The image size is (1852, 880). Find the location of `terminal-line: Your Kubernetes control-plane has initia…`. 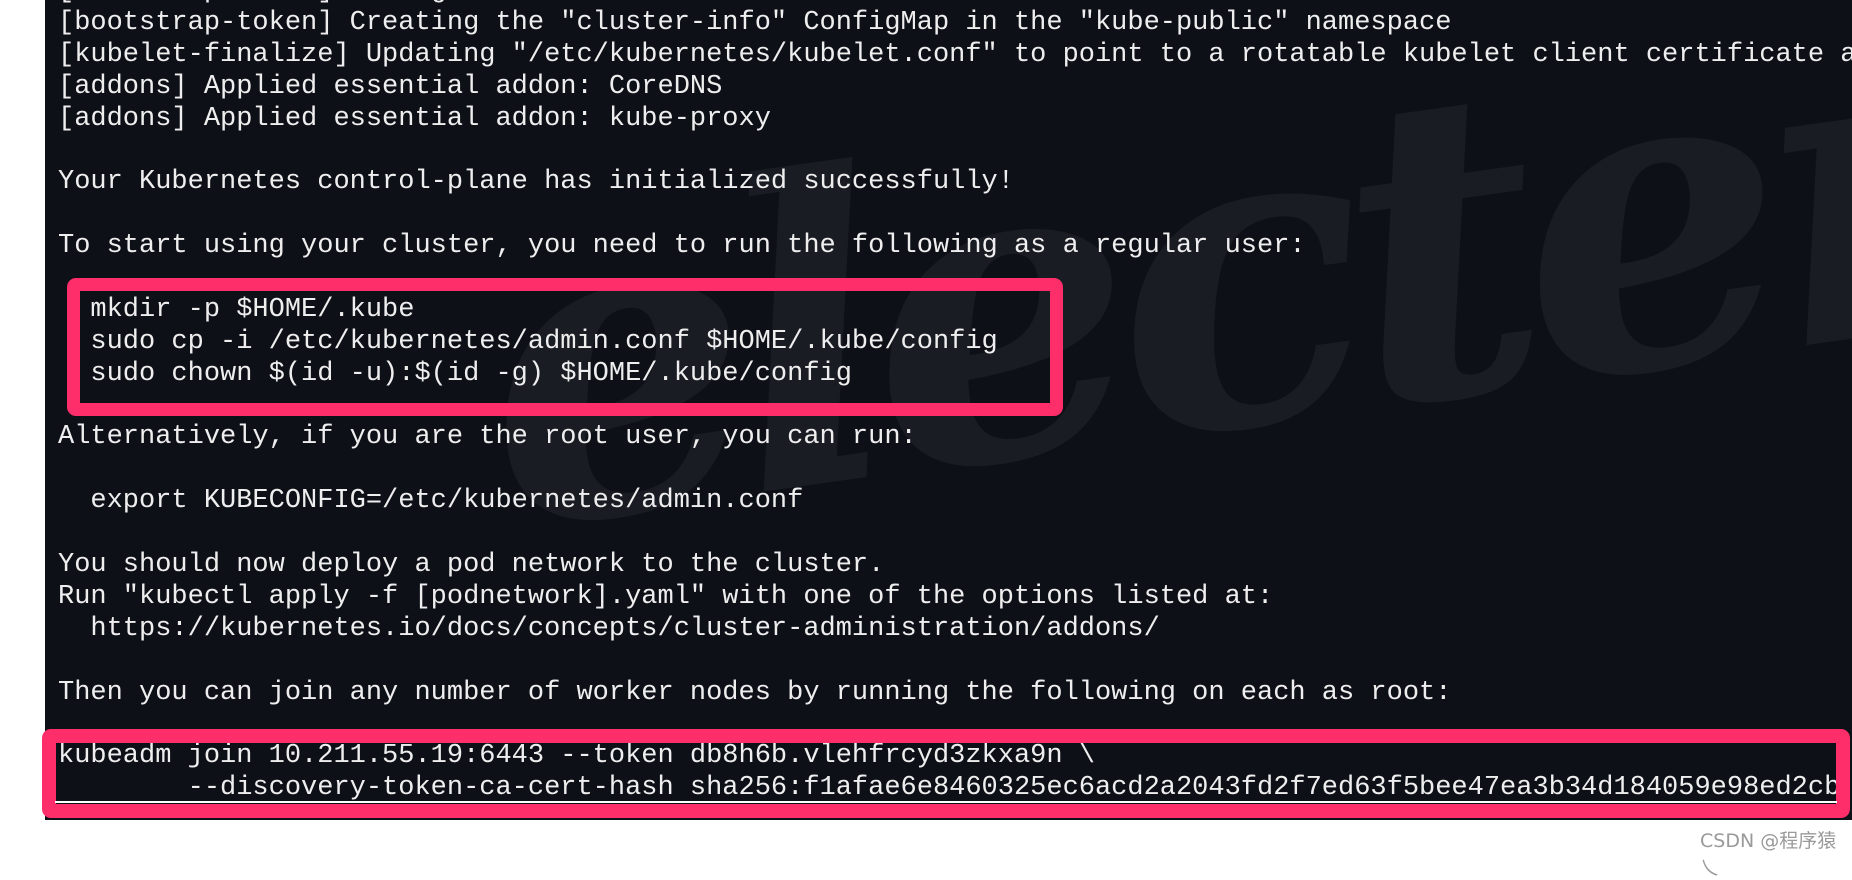

terminal-line: Your Kubernetes control-plane has initia… is located at coordinates (536, 182).